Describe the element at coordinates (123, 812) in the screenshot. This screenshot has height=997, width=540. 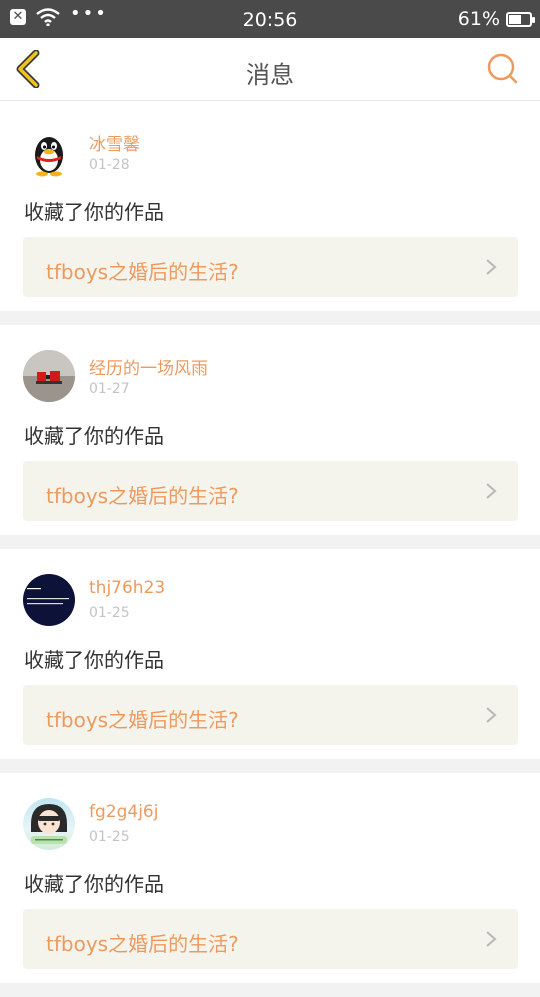
I see `username: fg2g4j6j` at that location.